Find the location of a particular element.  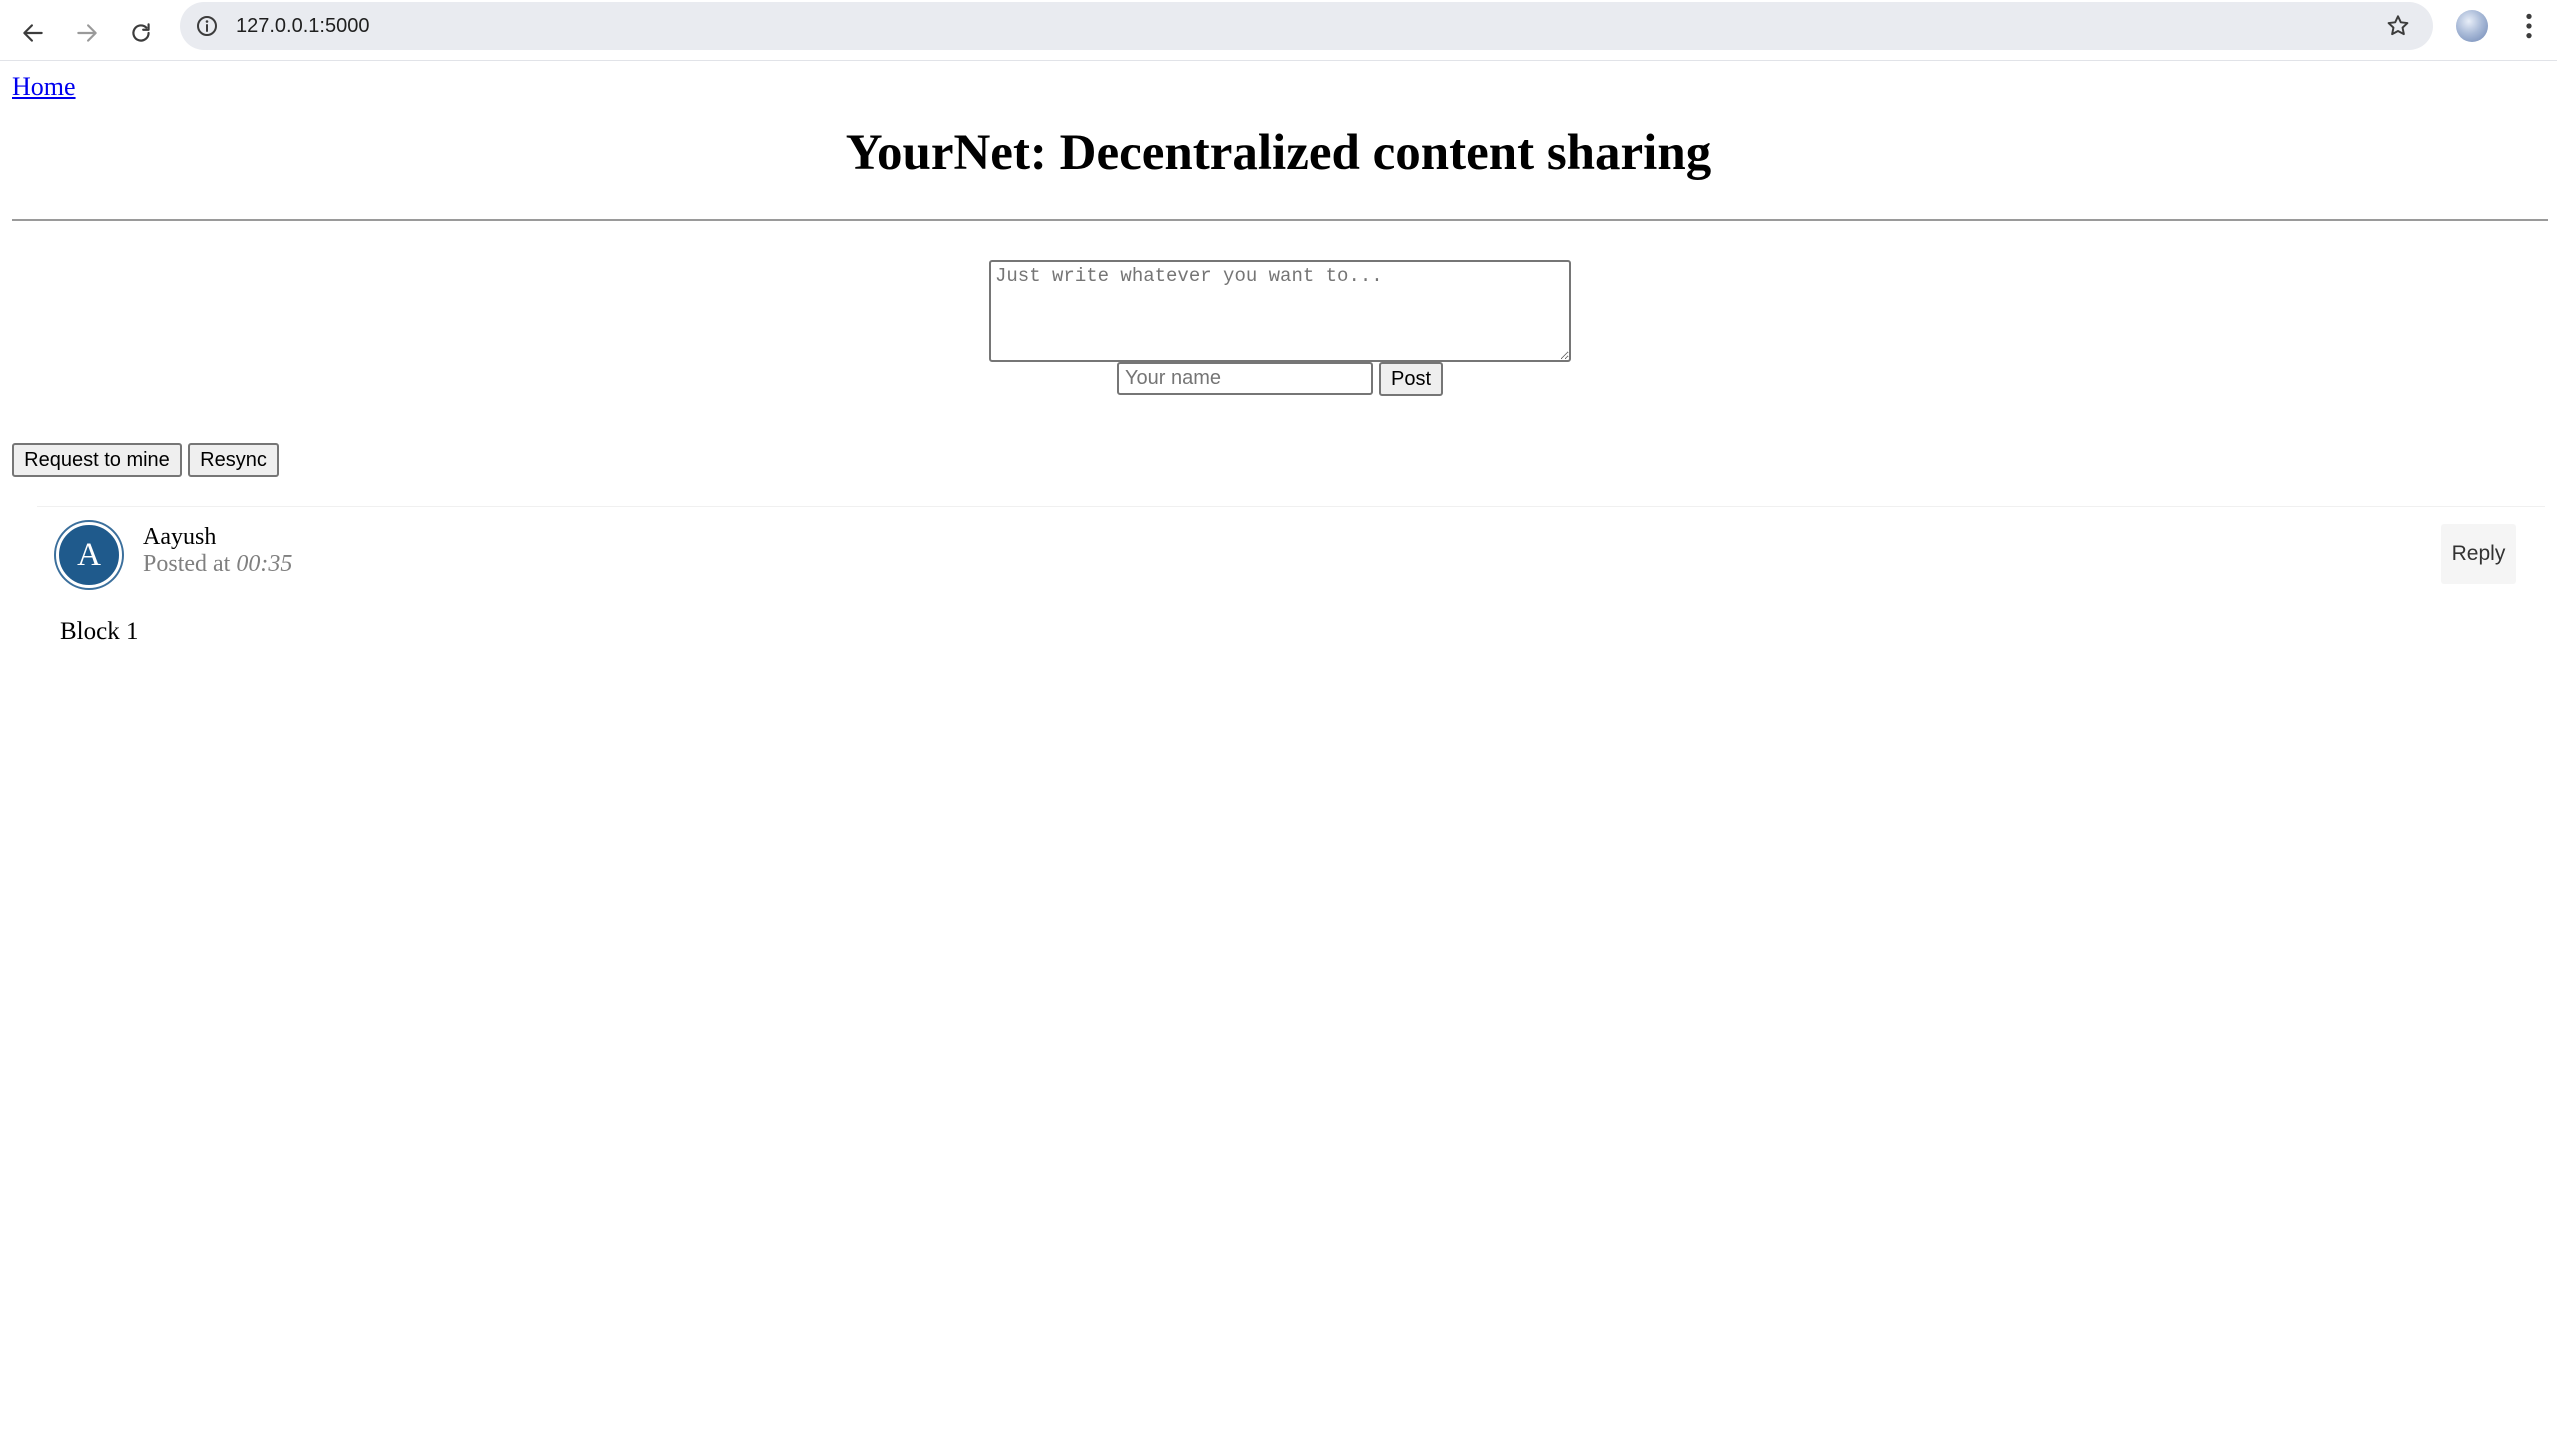

arrow-right-icon is located at coordinates (87, 33).